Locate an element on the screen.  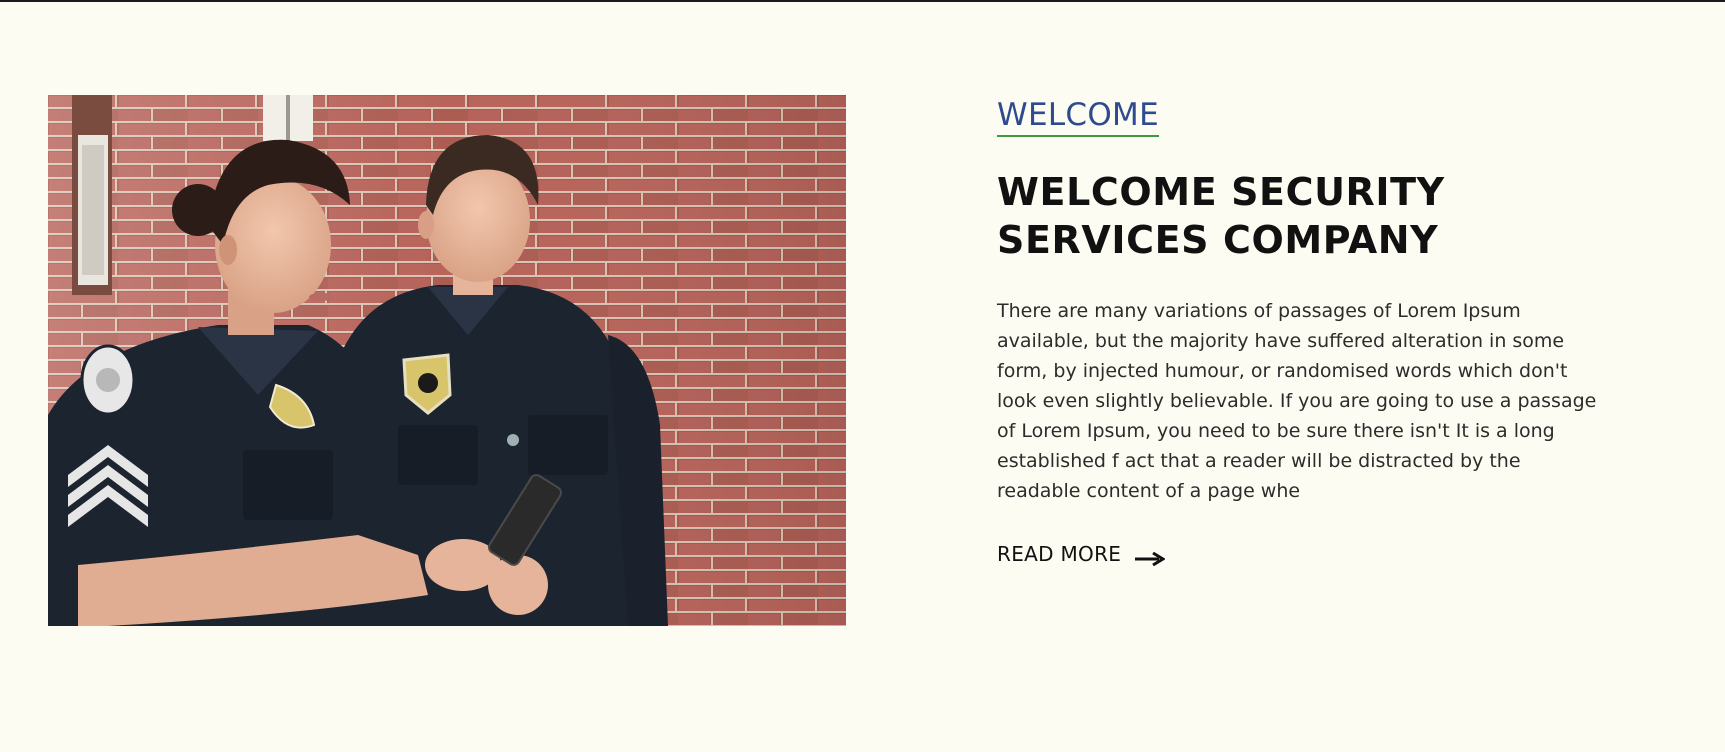
read-more-label: READ MORE is located at coordinates (1059, 554).